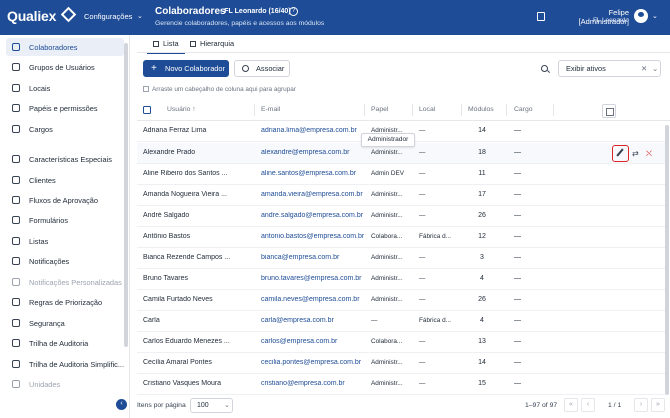  I want to click on brand-logo: Qualiex, so click(31, 16).